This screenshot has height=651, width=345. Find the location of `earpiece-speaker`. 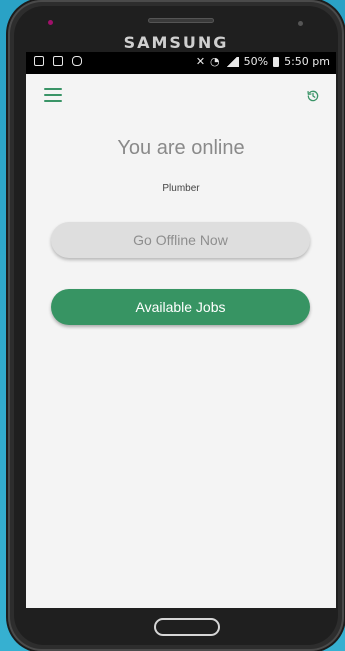

earpiece-speaker is located at coordinates (181, 20).